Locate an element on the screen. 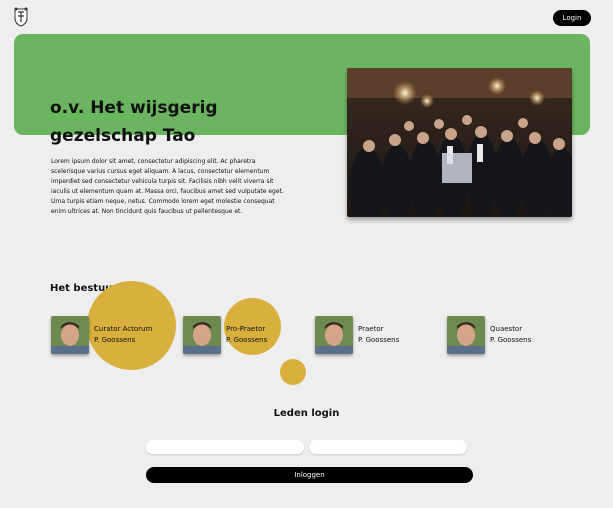  member-role: Curator Actorum is located at coordinates (123, 329).